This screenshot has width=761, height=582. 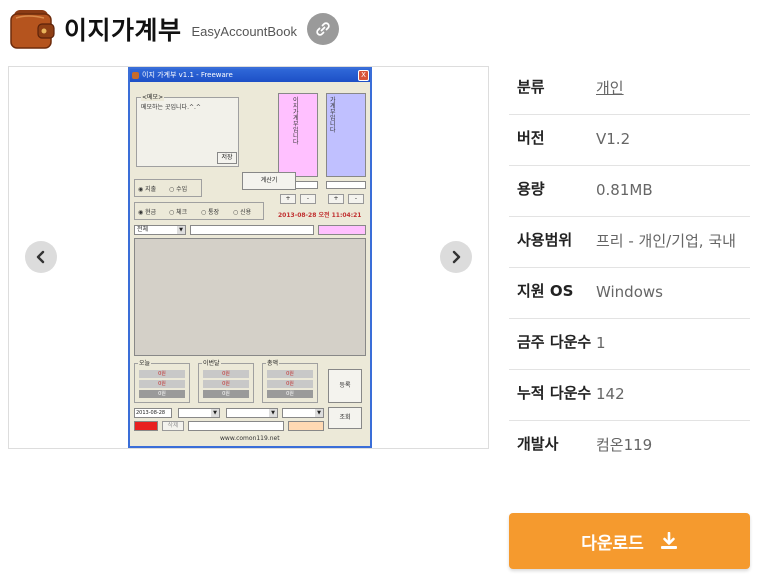 I want to click on info-value: 1, so click(x=601, y=343).